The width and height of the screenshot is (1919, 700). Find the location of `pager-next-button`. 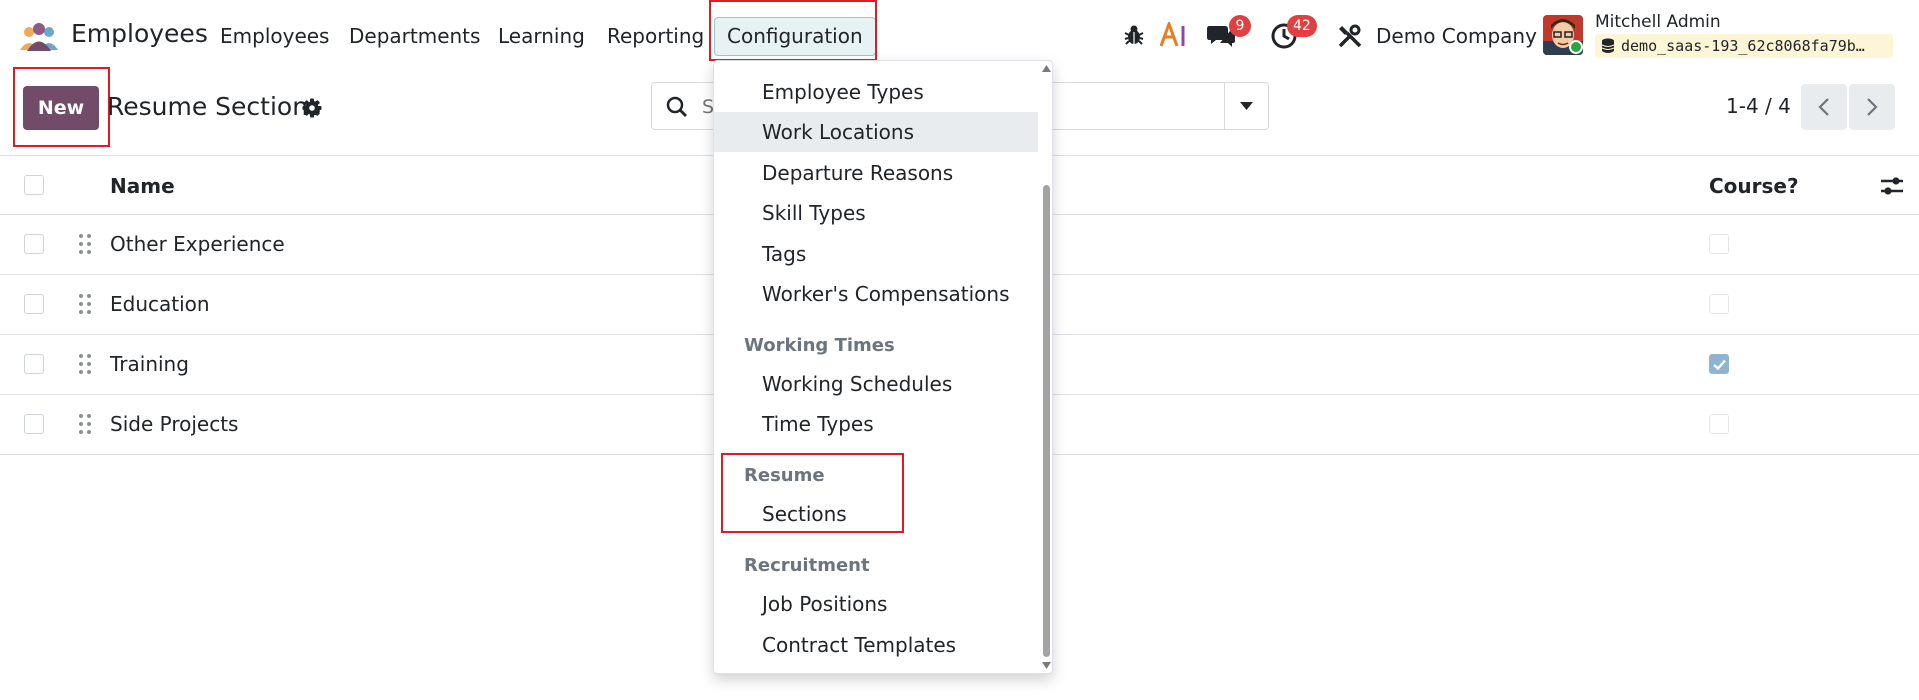

pager-next-button is located at coordinates (1872, 107).